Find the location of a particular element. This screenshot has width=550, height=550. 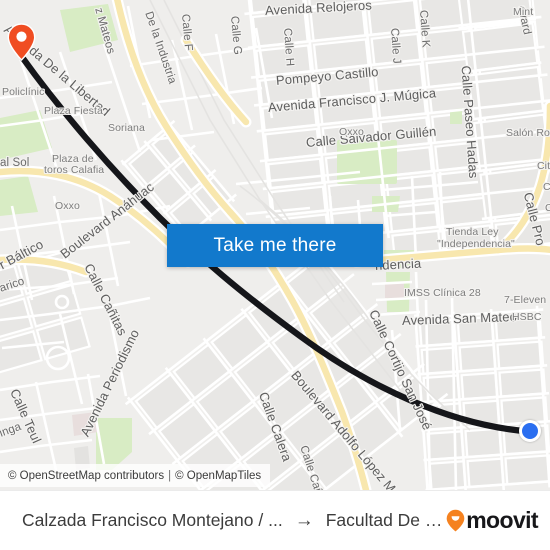

moovit-logo: moovit is located at coordinates (492, 520).